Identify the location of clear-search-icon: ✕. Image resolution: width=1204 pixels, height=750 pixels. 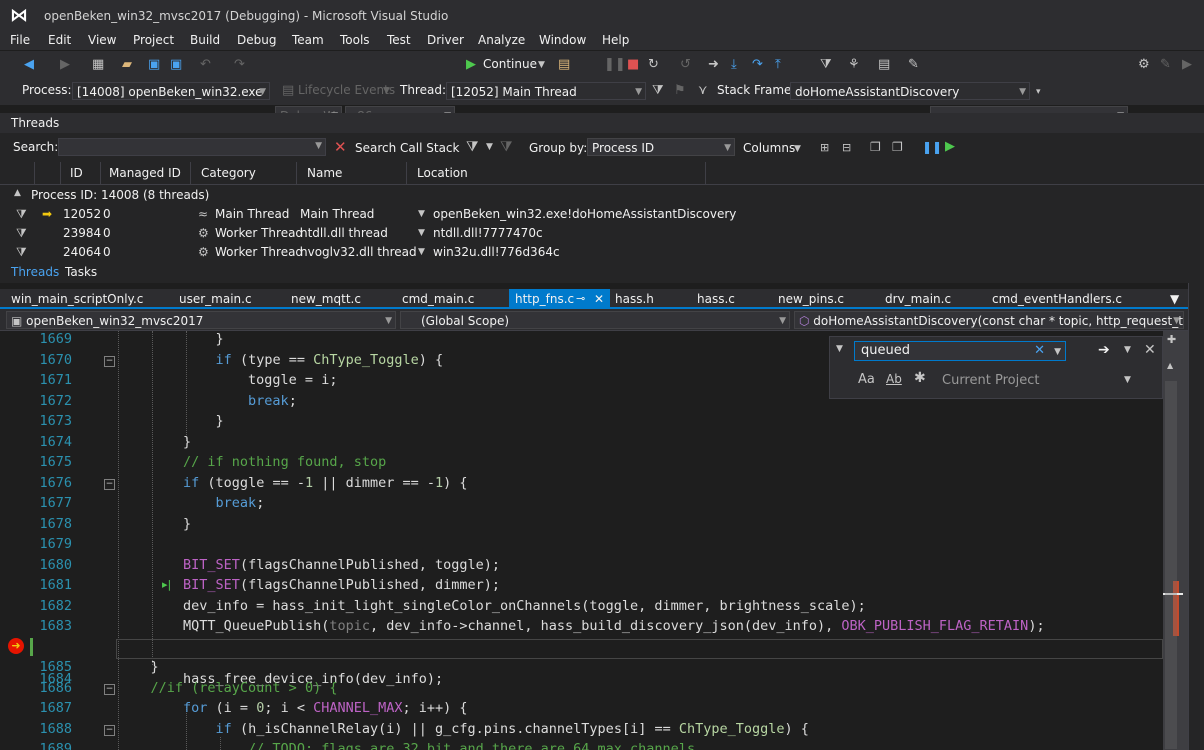
(340, 147).